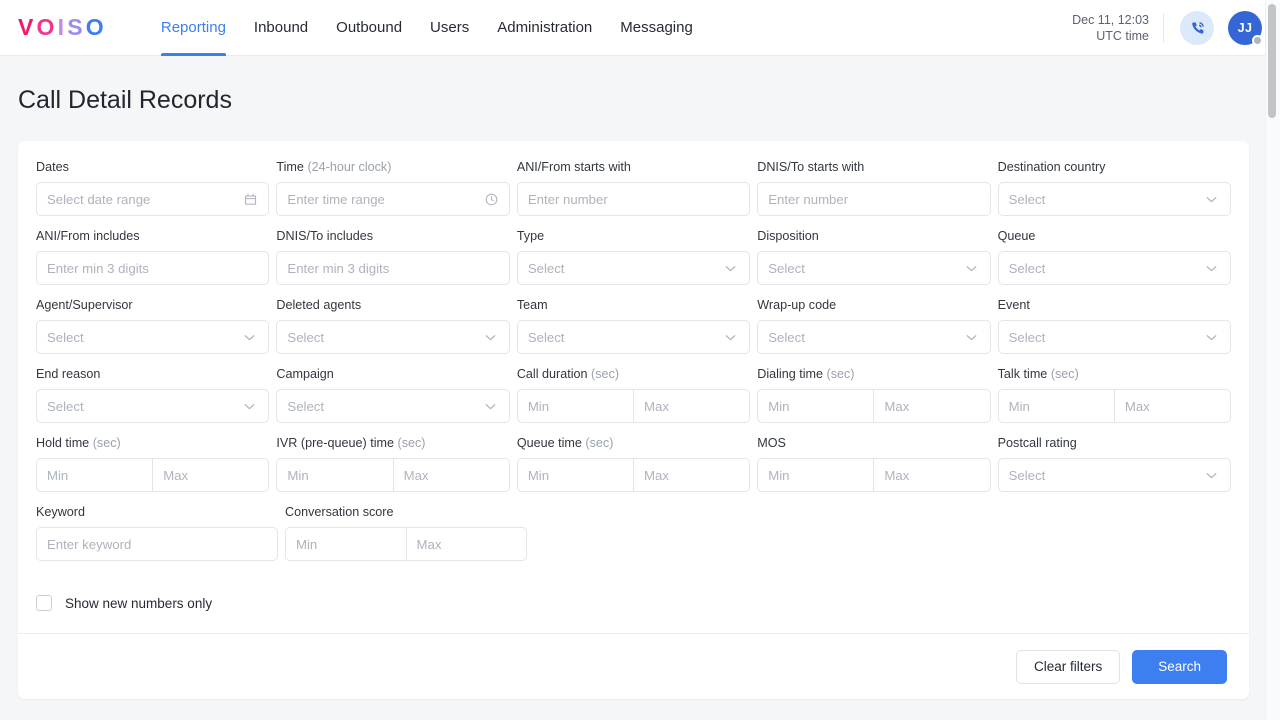 This screenshot has width=1280, height=720. I want to click on range-control-queue-time: Min Max, so click(633, 475).